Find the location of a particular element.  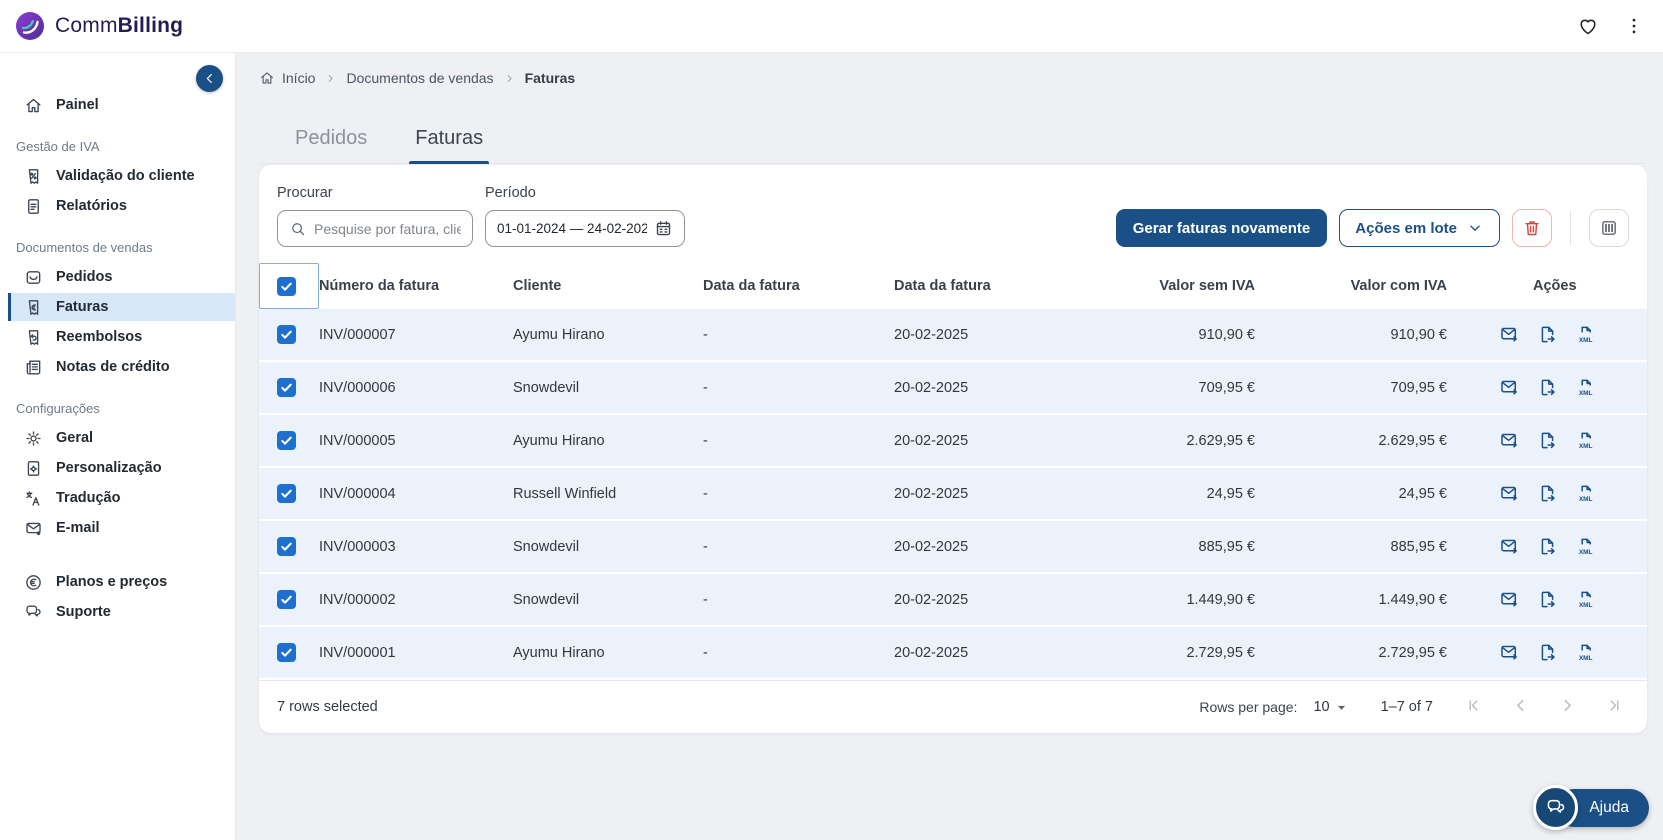

net-amount: 709,95 € is located at coordinates (1226, 387).